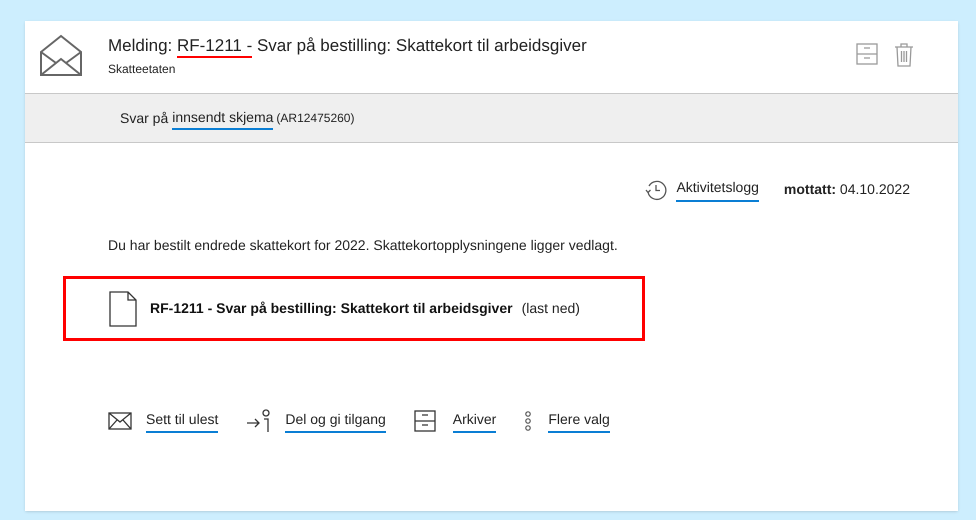 The image size is (976, 520). I want to click on reference-number: (AR12475260), so click(315, 118).